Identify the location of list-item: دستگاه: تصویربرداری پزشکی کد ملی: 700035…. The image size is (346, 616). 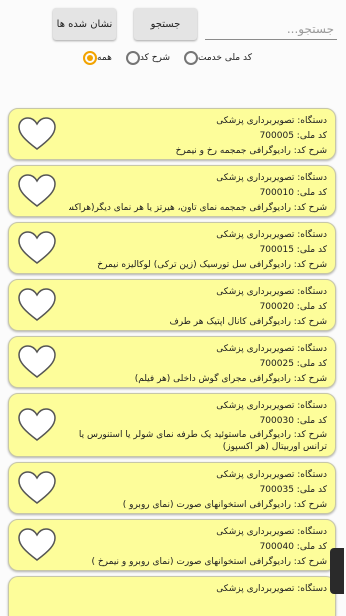
(172, 488).